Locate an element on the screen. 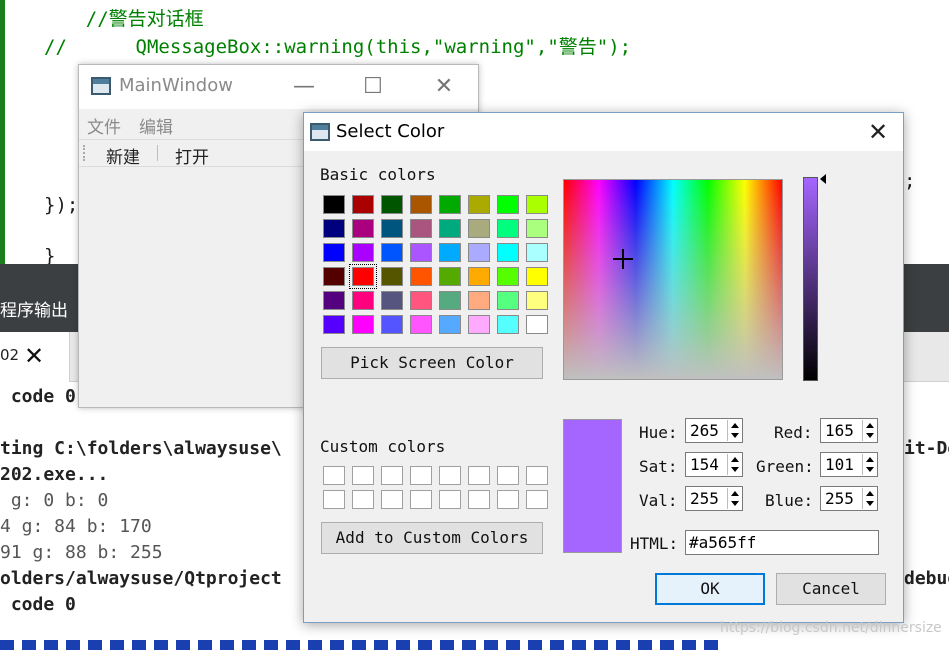  value-slider-arrow-icon is located at coordinates (823, 179).